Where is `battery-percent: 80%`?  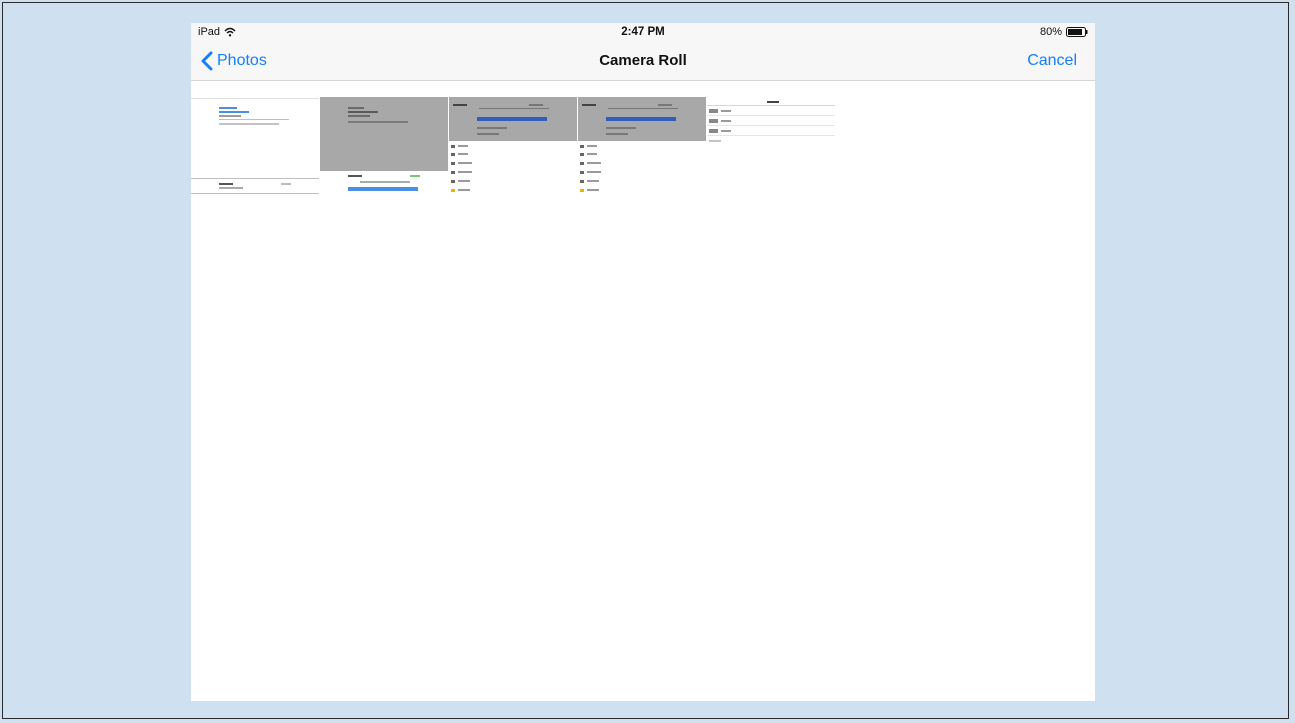 battery-percent: 80% is located at coordinates (1050, 32).